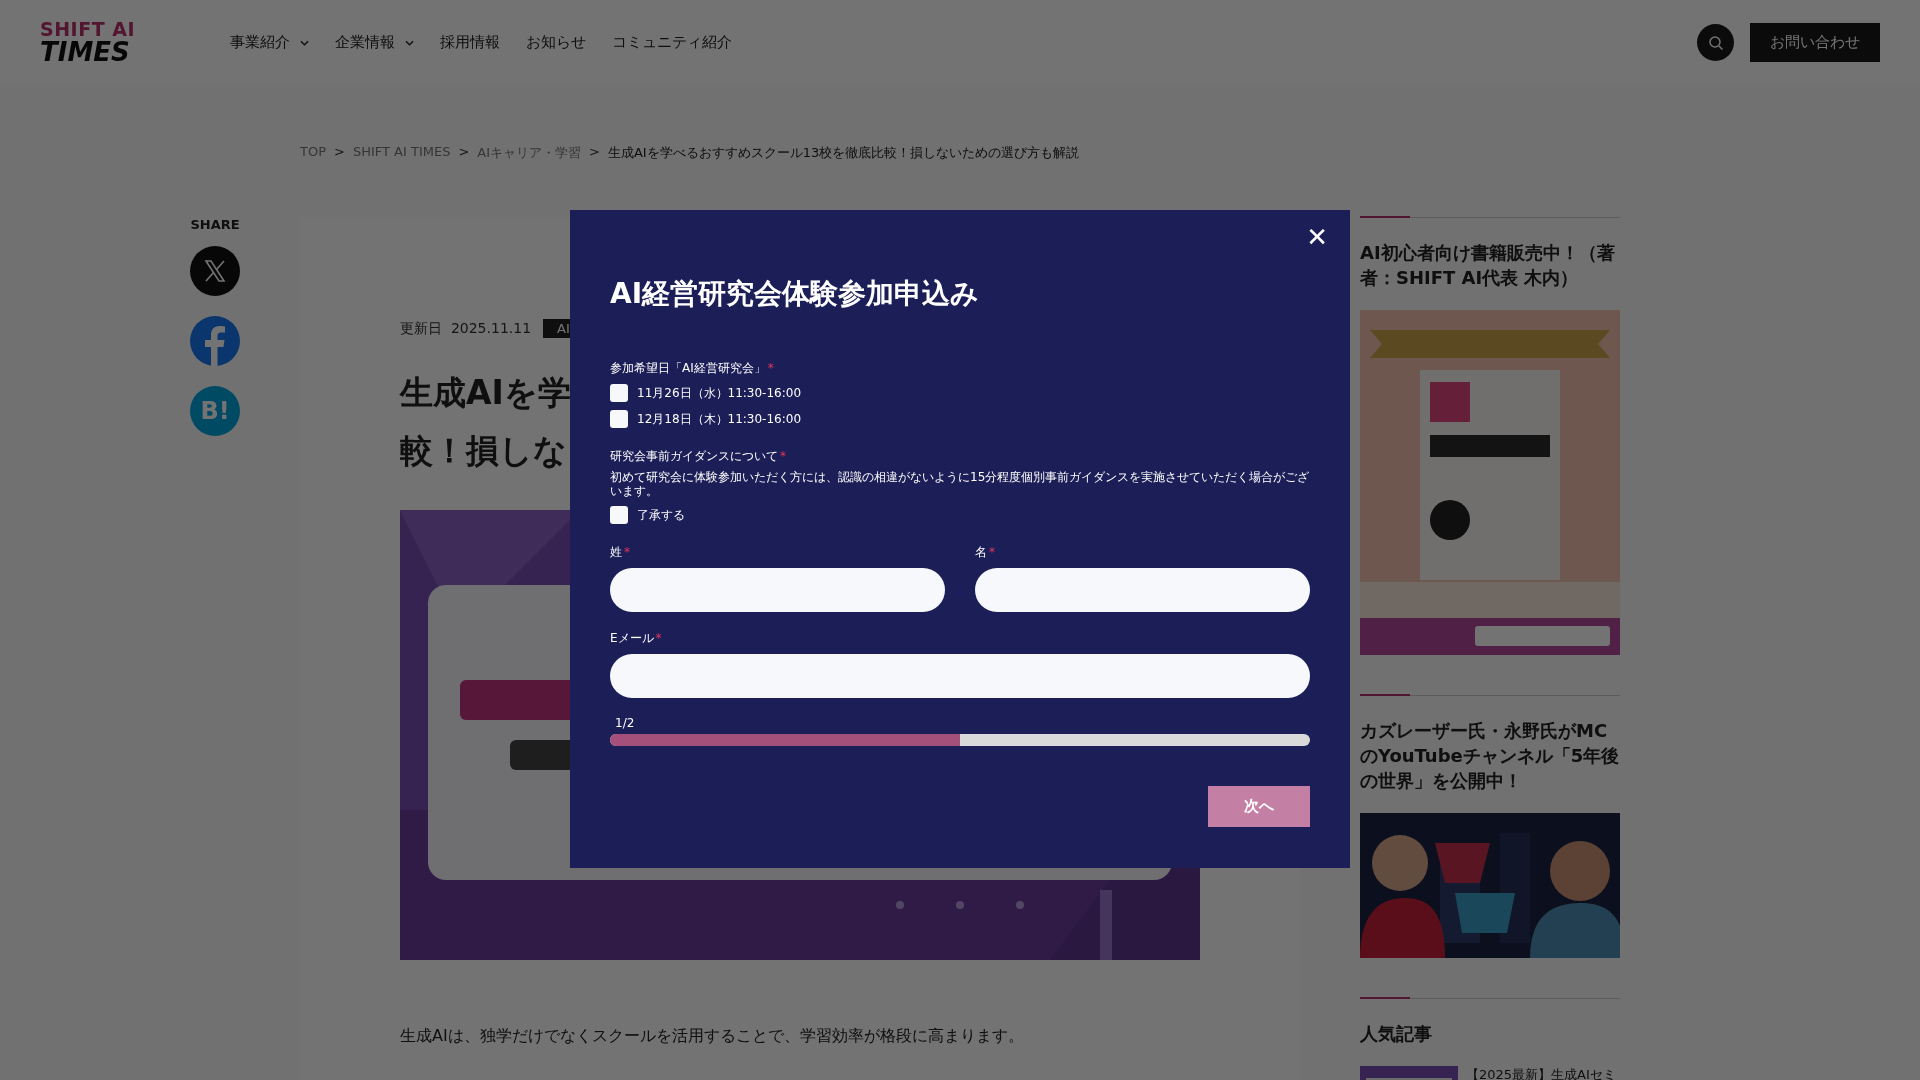 The image size is (1920, 1080). Describe the element at coordinates (661, 515) in the screenshot. I see `checkbox-label: 了承する` at that location.